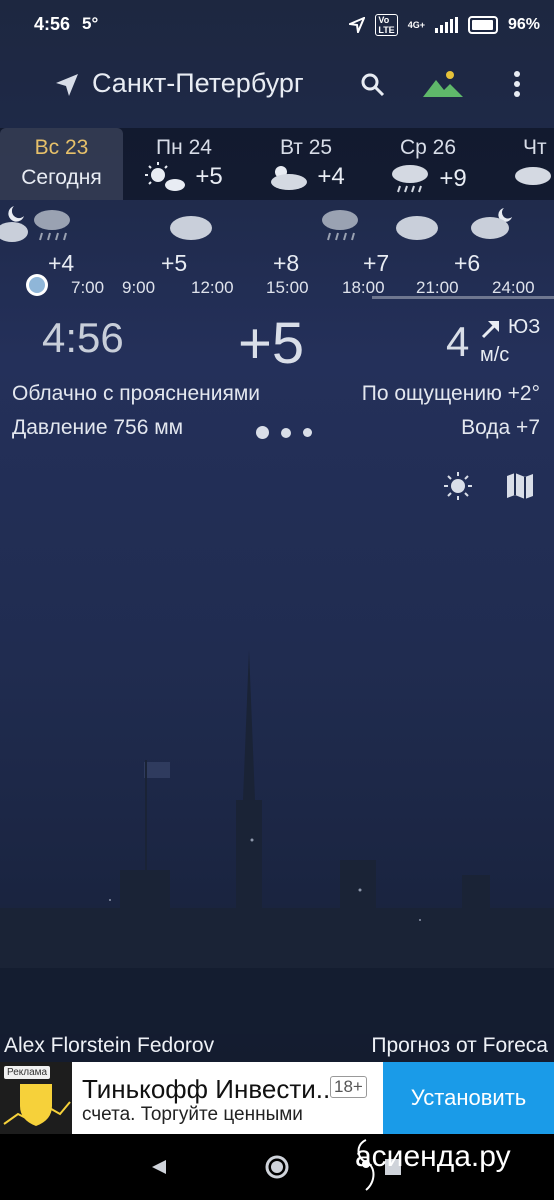 This screenshot has width=554, height=1200. Describe the element at coordinates (61, 147) in the screenshot. I see `day-name: Вс 23` at that location.